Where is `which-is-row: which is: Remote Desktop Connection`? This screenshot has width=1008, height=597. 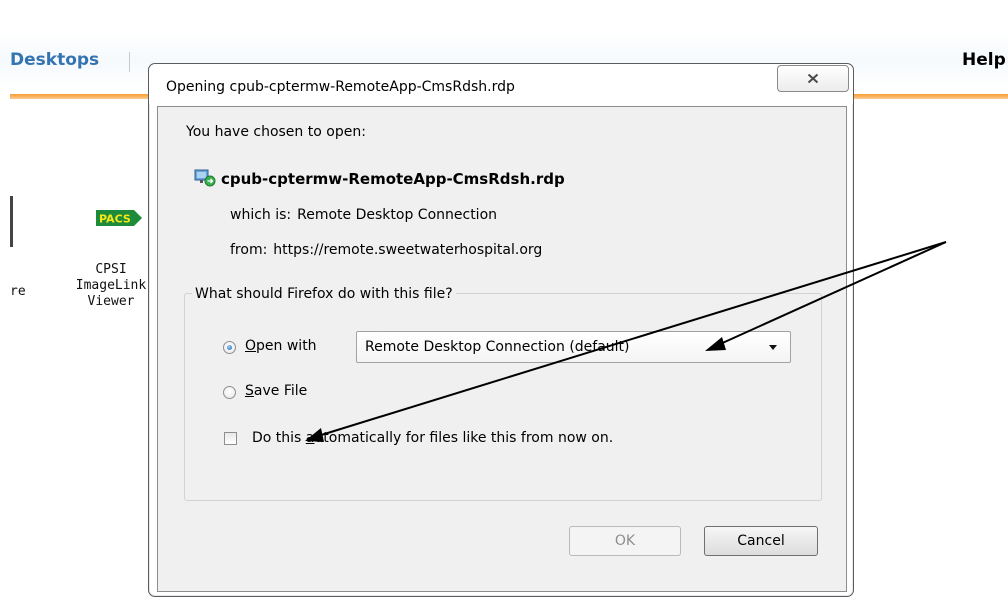 which-is-row: which is: Remote Desktop Connection is located at coordinates (363, 215).